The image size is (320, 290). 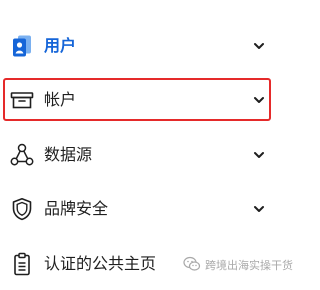 What do you see at coordinates (60, 99) in the screenshot?
I see `menu-item-label: 帐户` at bounding box center [60, 99].